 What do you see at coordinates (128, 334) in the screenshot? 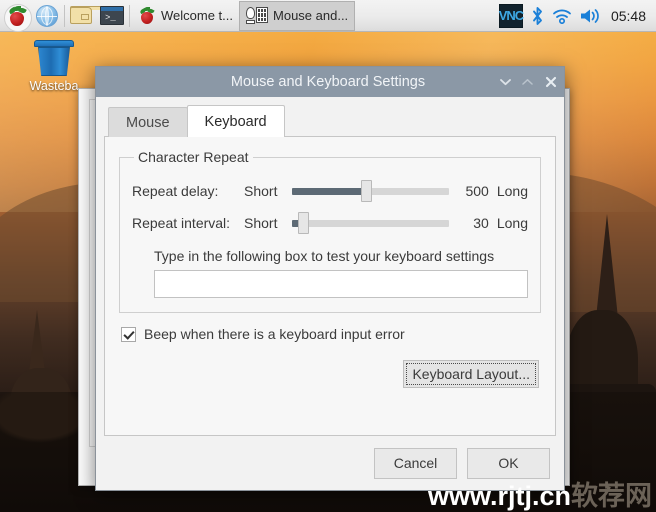
I see `beep-checkbox` at bounding box center [128, 334].